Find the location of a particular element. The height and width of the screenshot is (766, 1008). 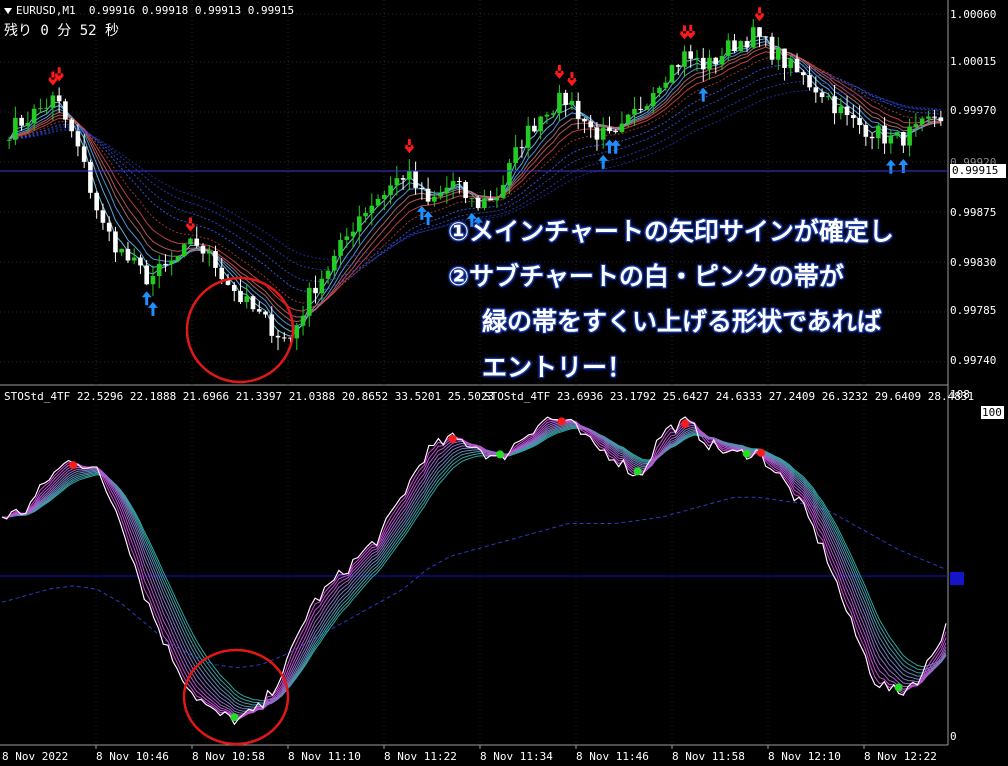

osc-tick: 100 is located at coordinates (992, 412).